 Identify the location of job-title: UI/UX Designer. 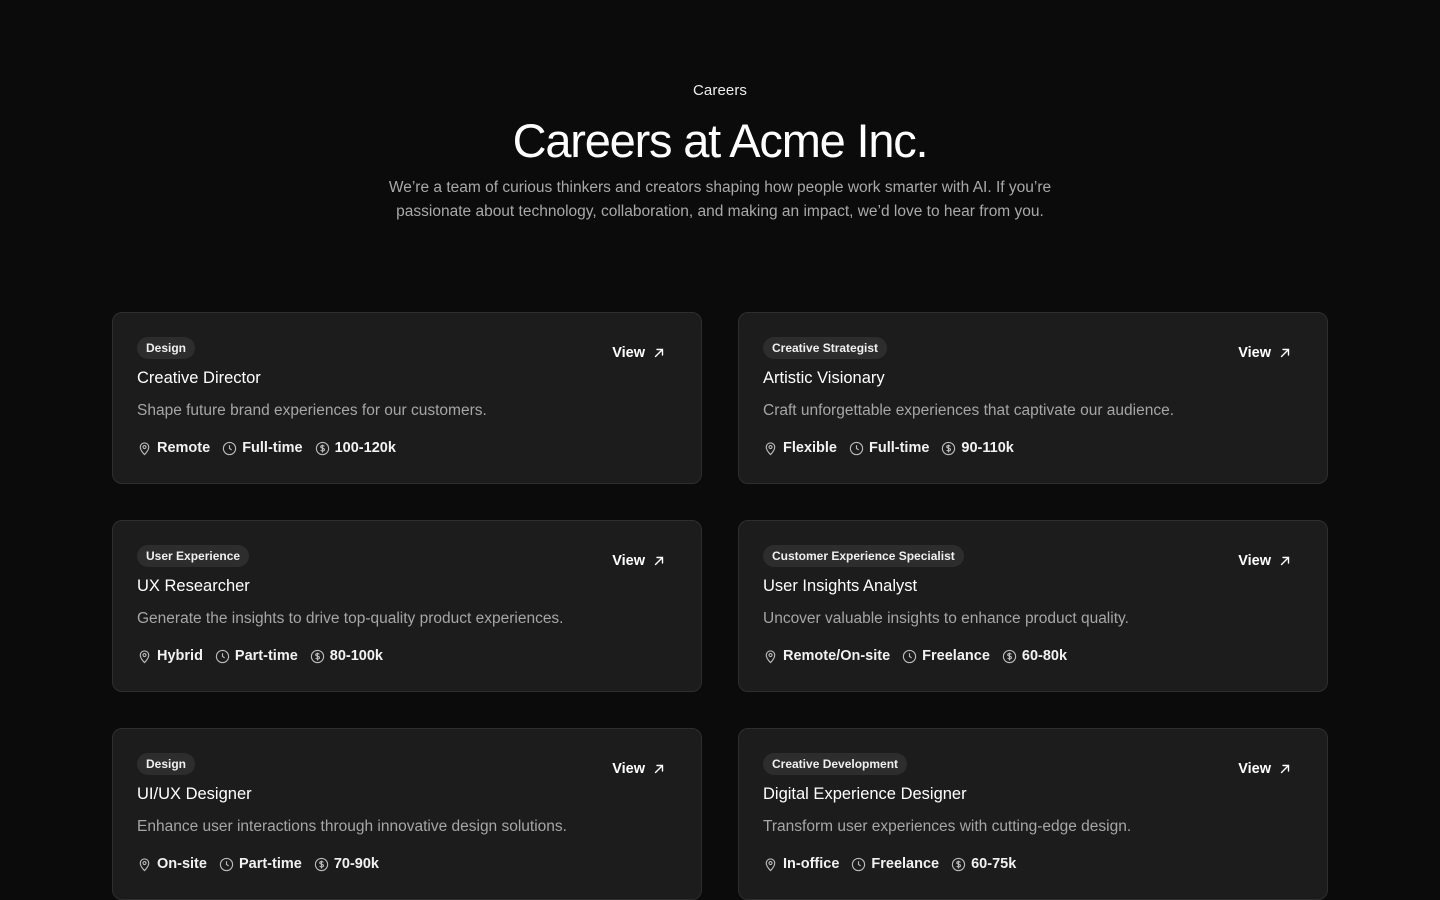
(194, 794).